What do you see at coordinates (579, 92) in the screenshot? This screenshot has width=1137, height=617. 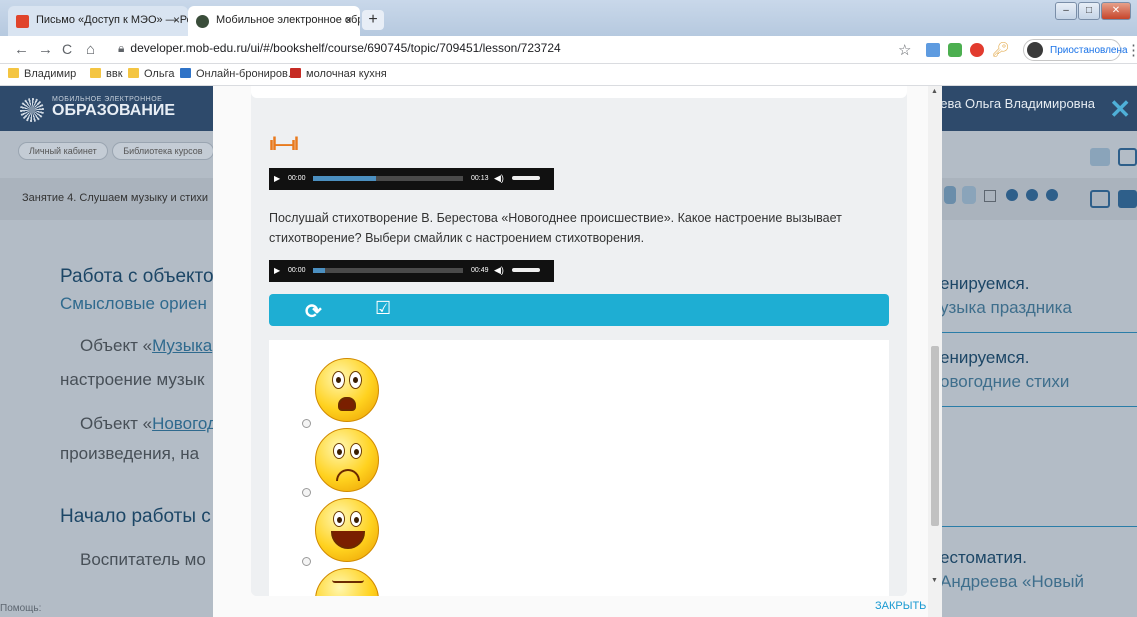 I see `previous-card` at bounding box center [579, 92].